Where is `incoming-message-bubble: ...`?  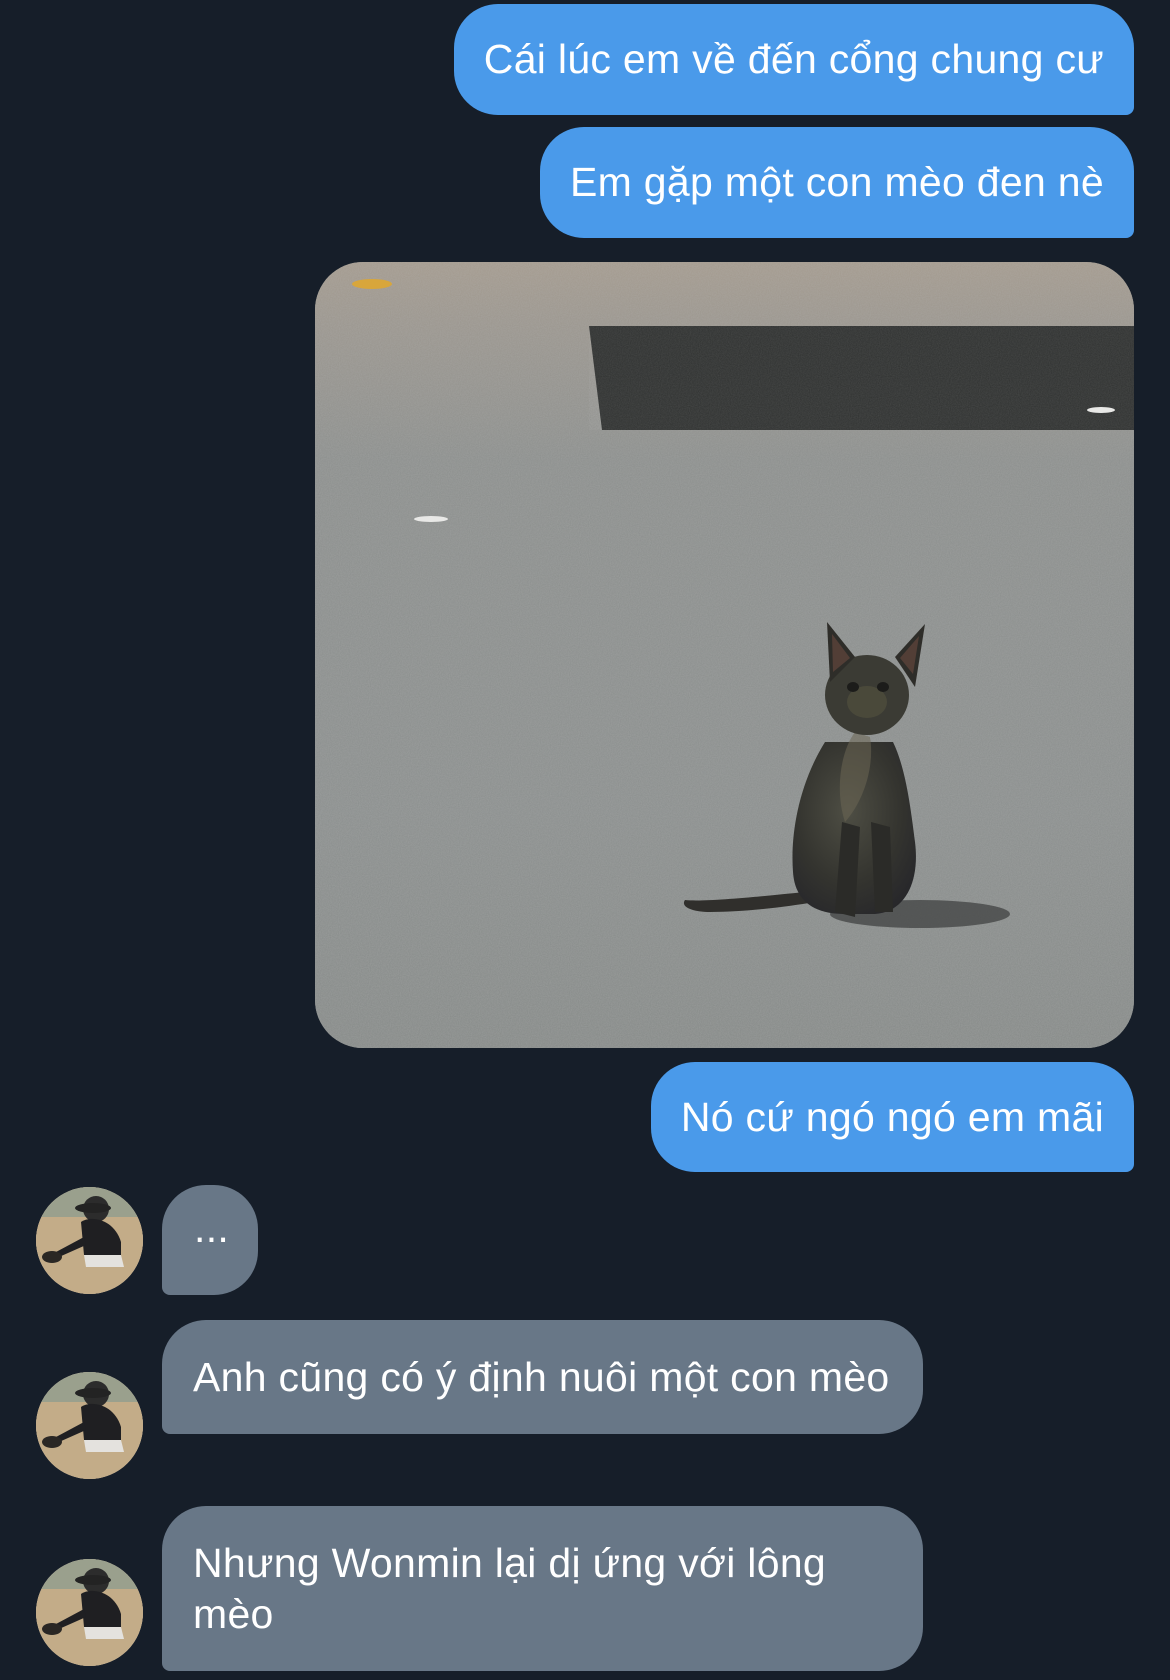
incoming-message-bubble: ... is located at coordinates (210, 1240).